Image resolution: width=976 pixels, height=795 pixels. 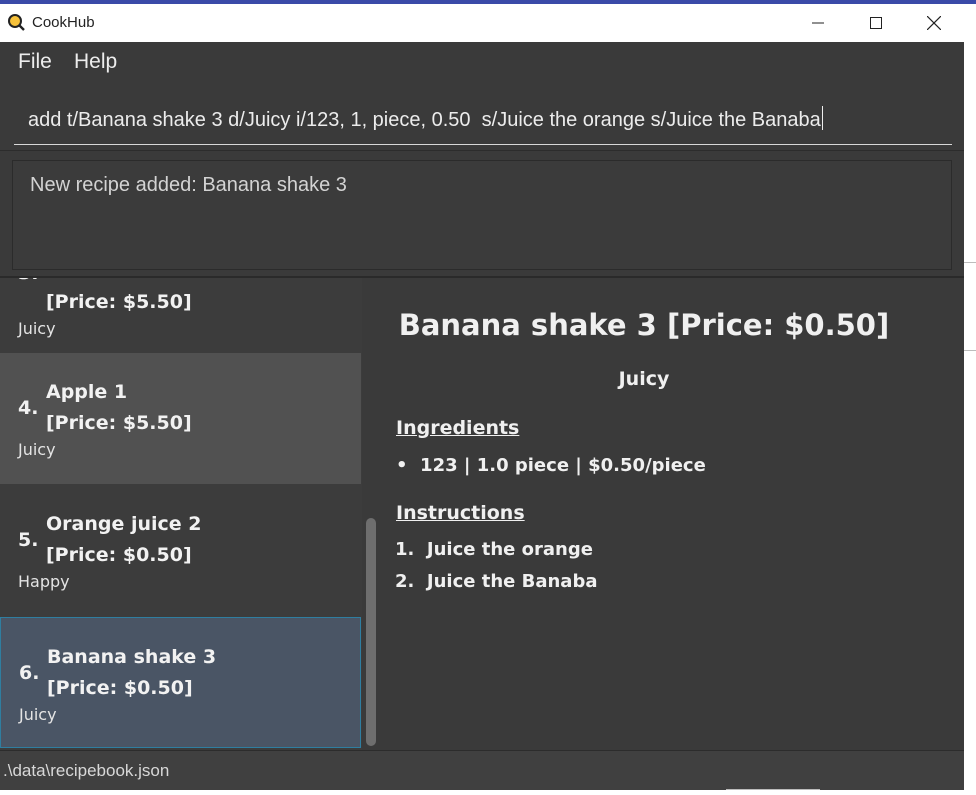 I want to click on close-icon, so click(x=934, y=23).